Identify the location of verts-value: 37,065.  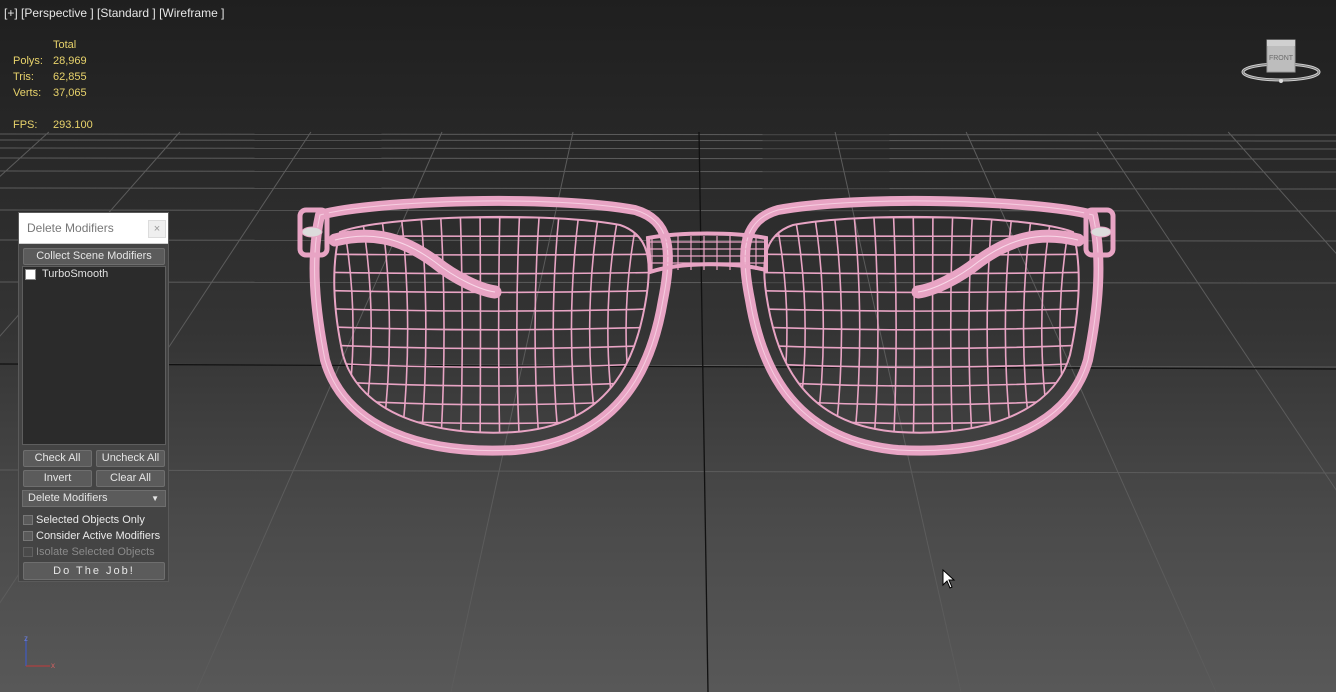
(70, 93).